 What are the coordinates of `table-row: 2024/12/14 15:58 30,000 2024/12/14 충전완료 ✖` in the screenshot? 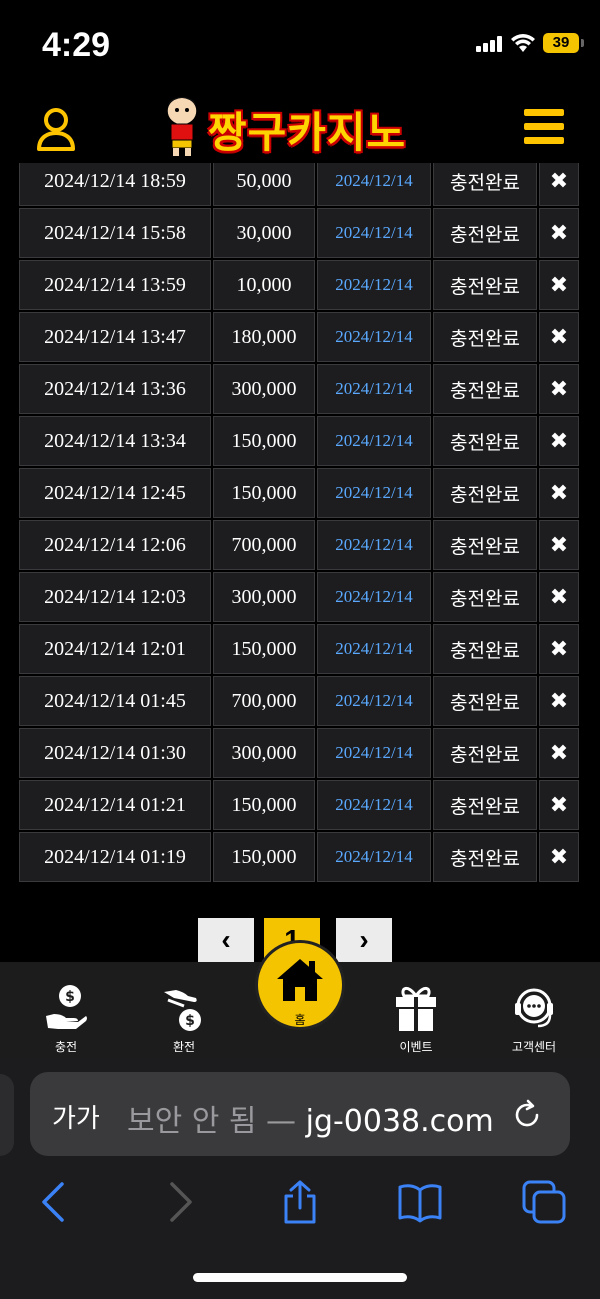 It's located at (300, 234).